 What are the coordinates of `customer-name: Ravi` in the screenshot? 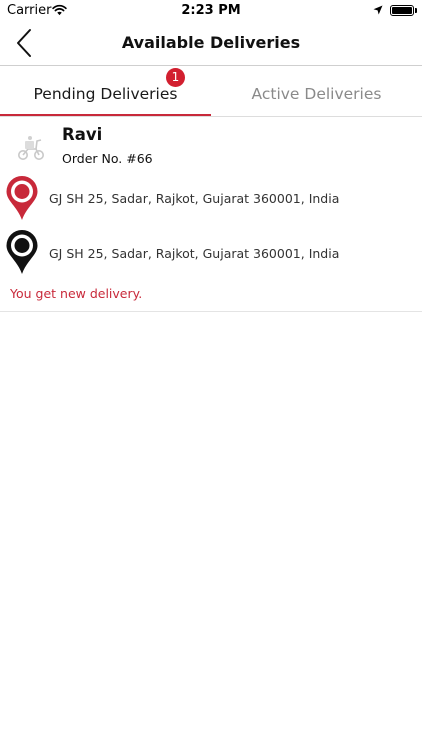 It's located at (82, 134).